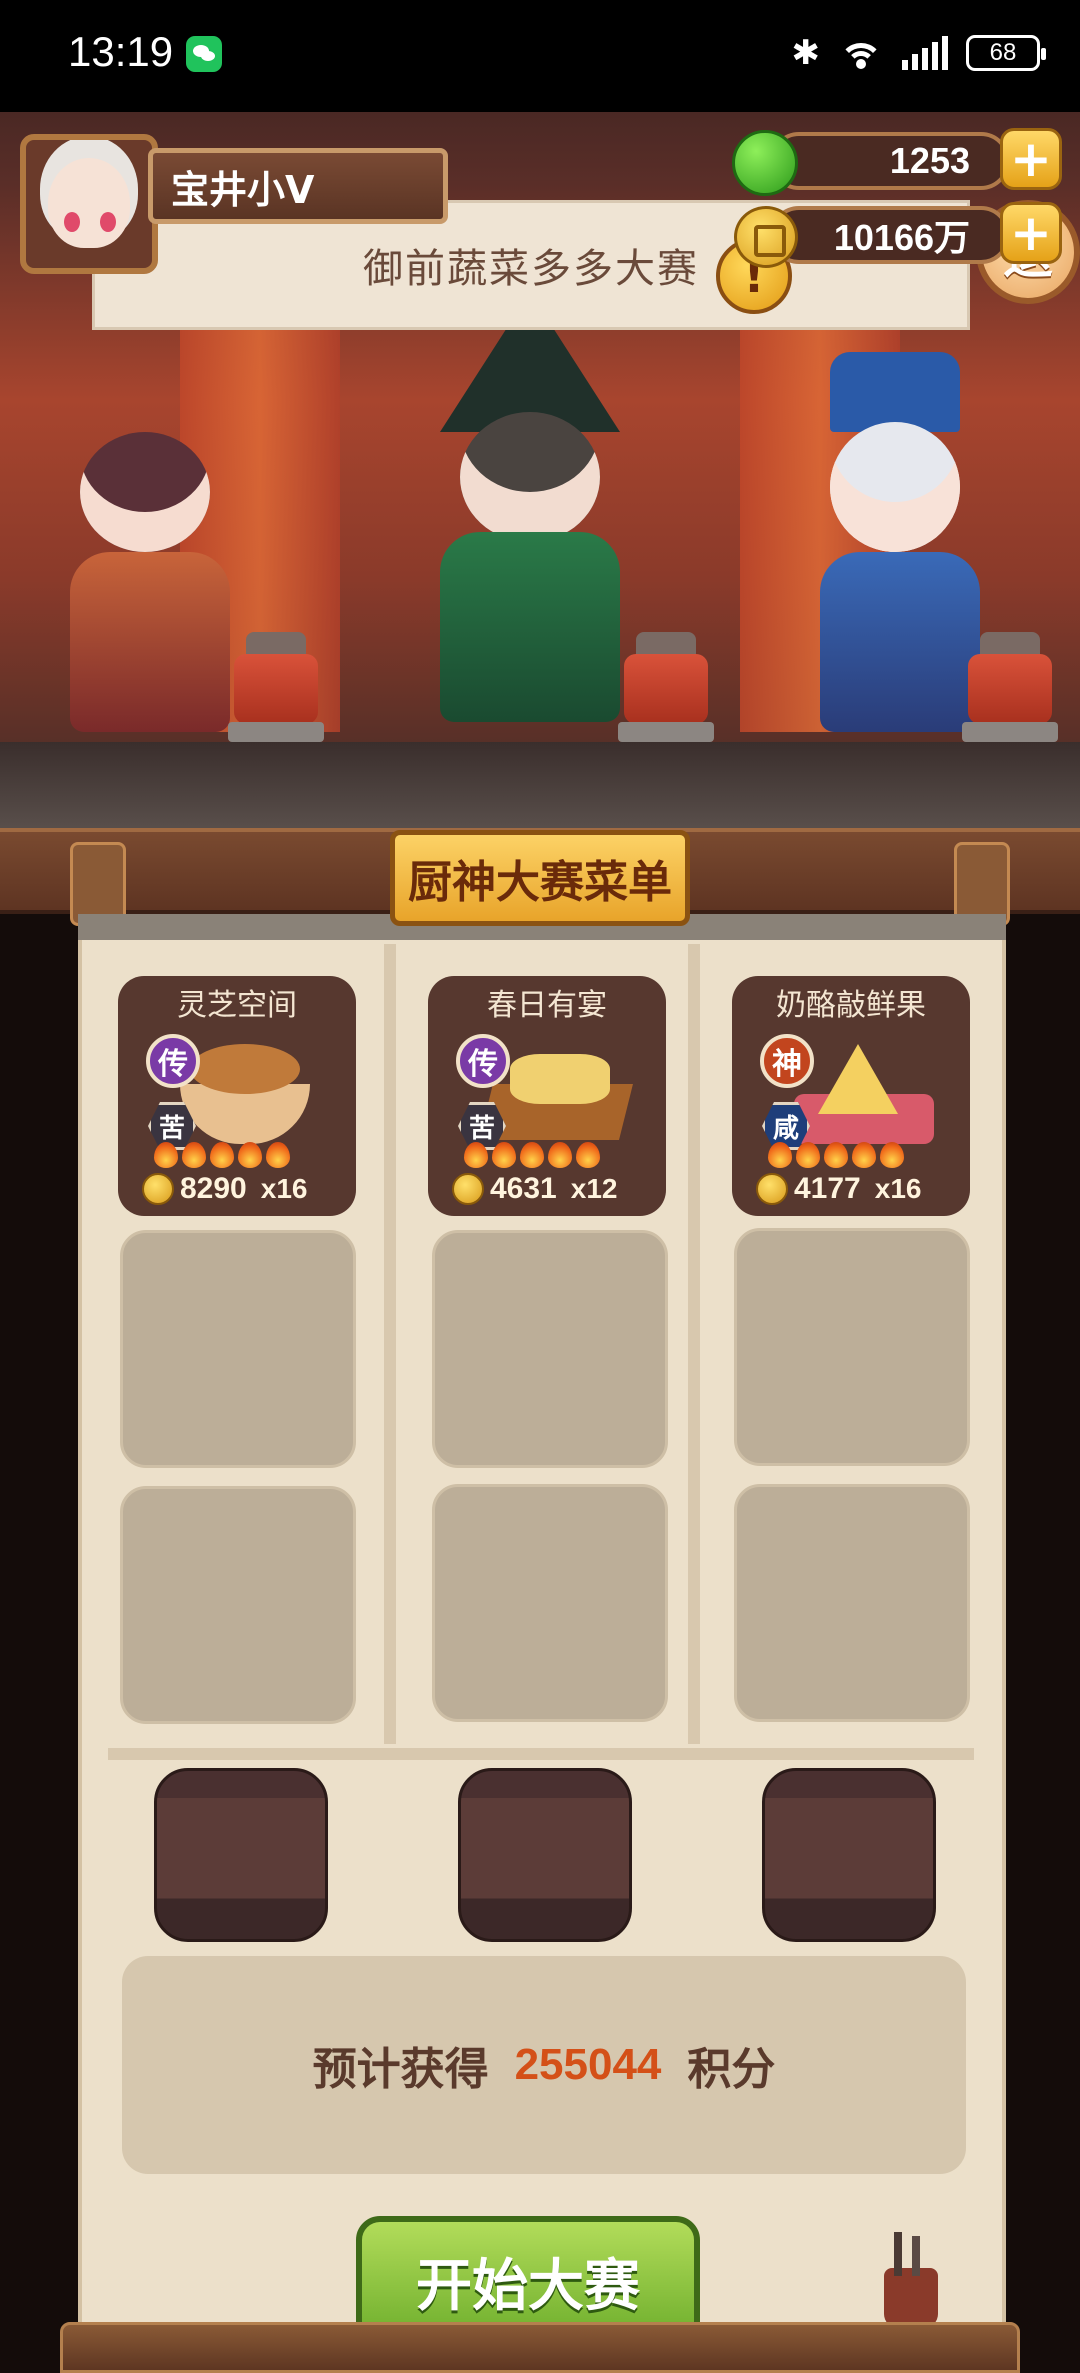  What do you see at coordinates (204, 54) in the screenshot?
I see `wechat-icon` at bounding box center [204, 54].